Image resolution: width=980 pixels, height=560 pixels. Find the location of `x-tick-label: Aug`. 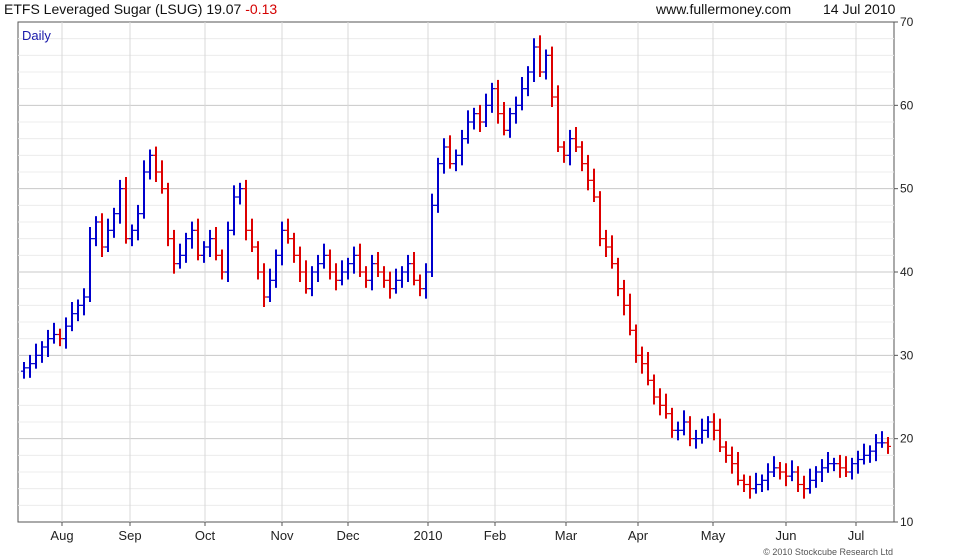

x-tick-label: Aug is located at coordinates (61, 535).